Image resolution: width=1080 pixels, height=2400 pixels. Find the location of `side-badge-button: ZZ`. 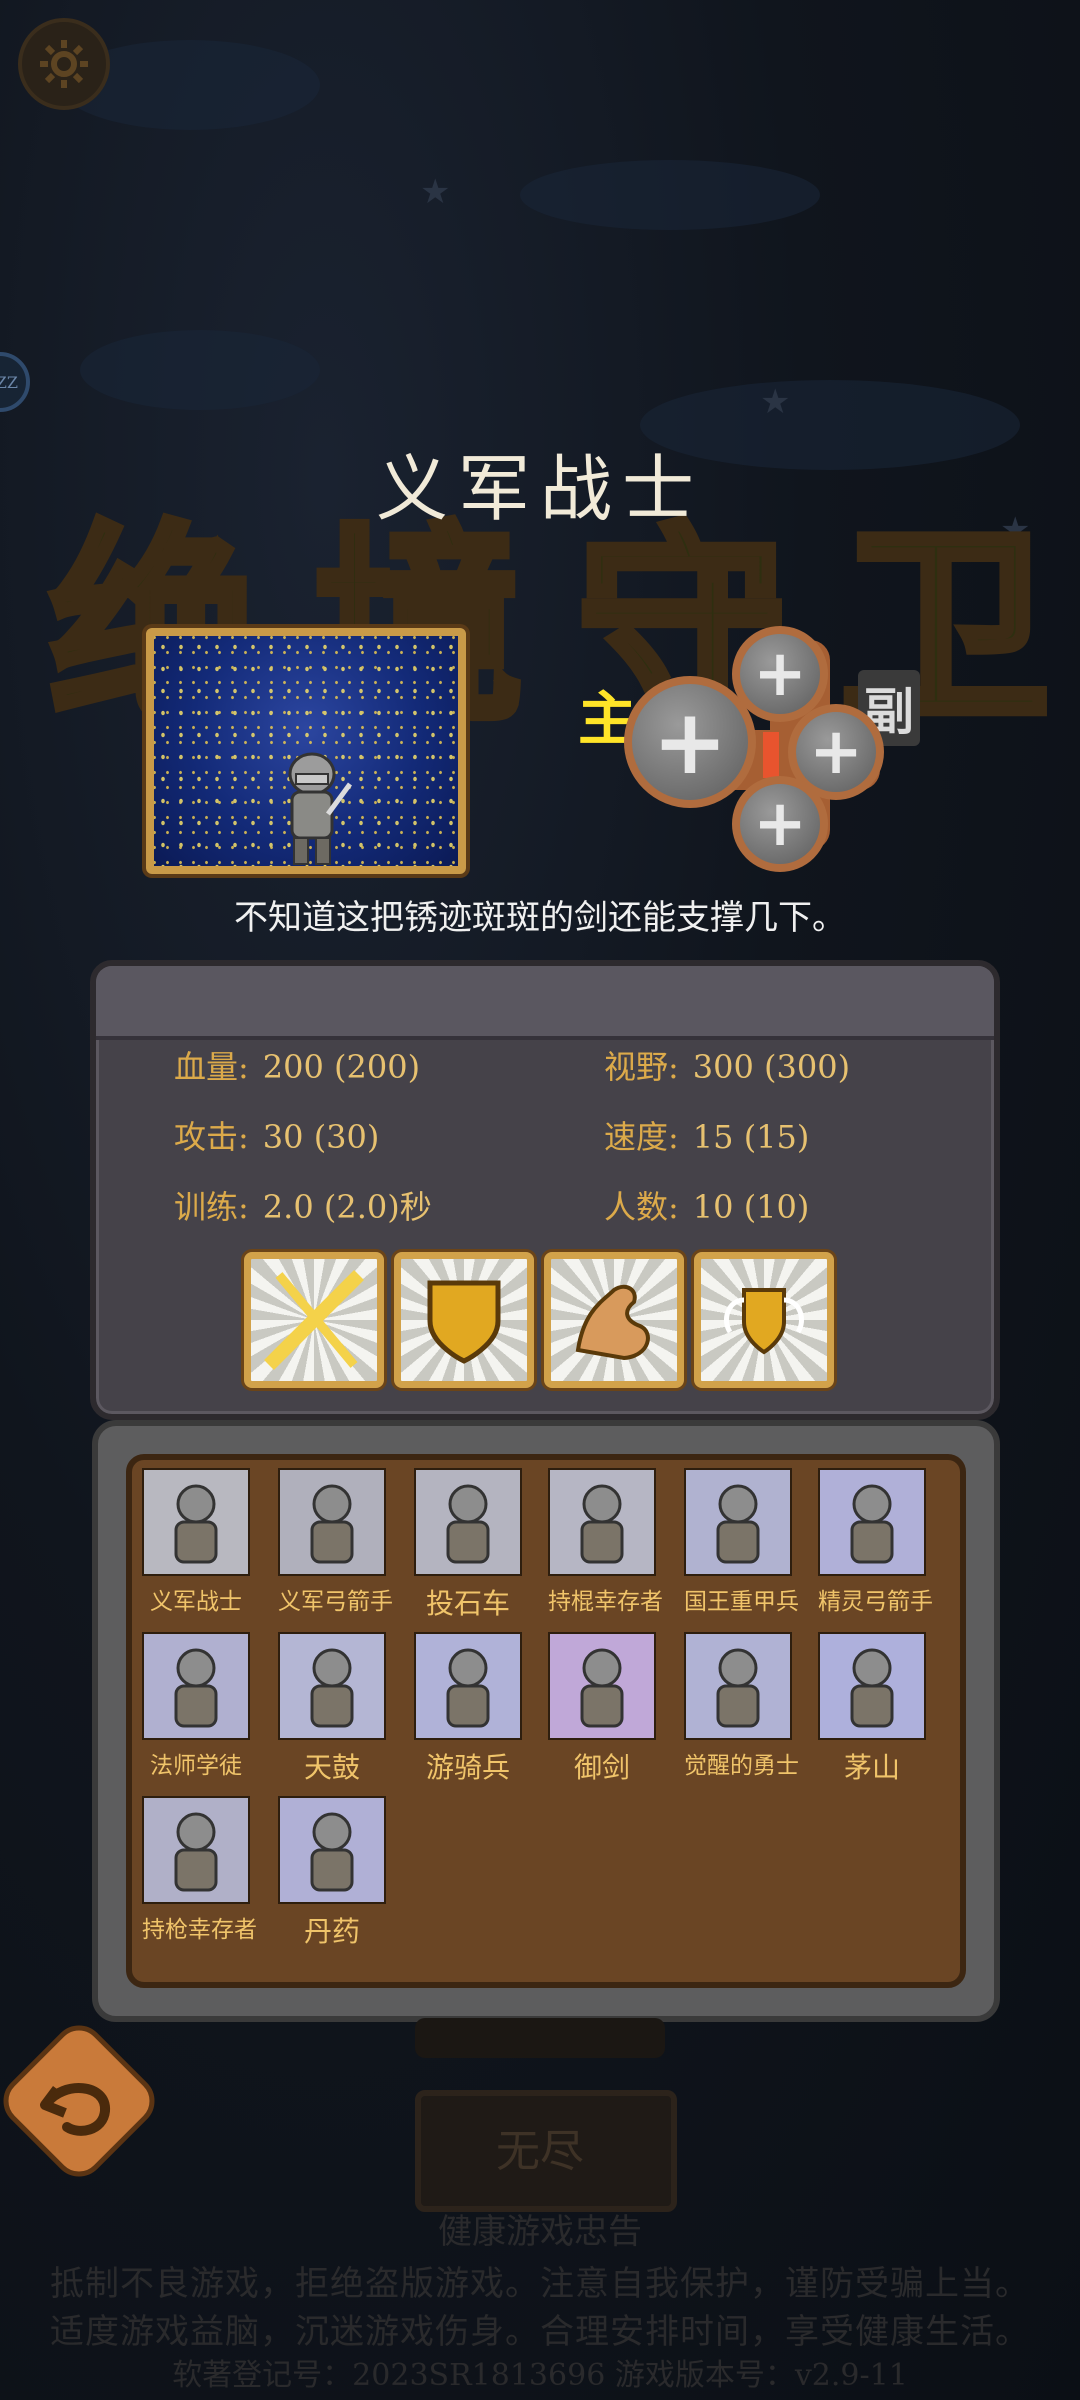

side-badge-button: ZZ is located at coordinates (15, 382).